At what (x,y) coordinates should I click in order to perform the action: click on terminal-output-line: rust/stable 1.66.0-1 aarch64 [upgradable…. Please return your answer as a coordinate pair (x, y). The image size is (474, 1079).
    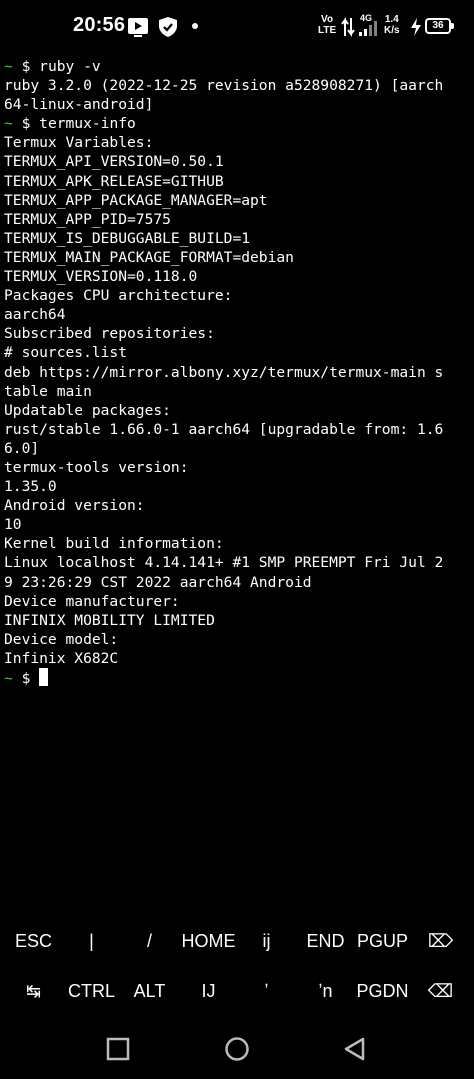
    Looking at the image, I should click on (238, 429).